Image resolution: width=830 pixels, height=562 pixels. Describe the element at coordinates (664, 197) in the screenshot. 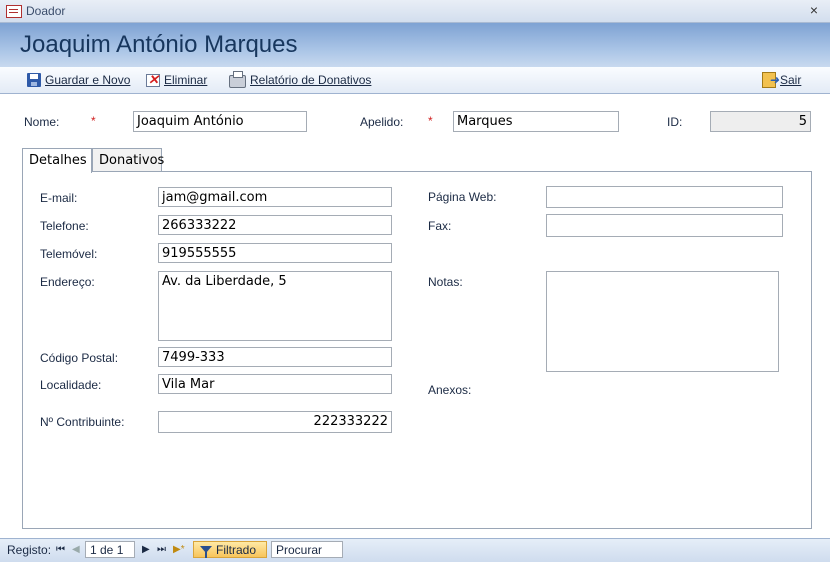

I see `pagina-web-field` at that location.